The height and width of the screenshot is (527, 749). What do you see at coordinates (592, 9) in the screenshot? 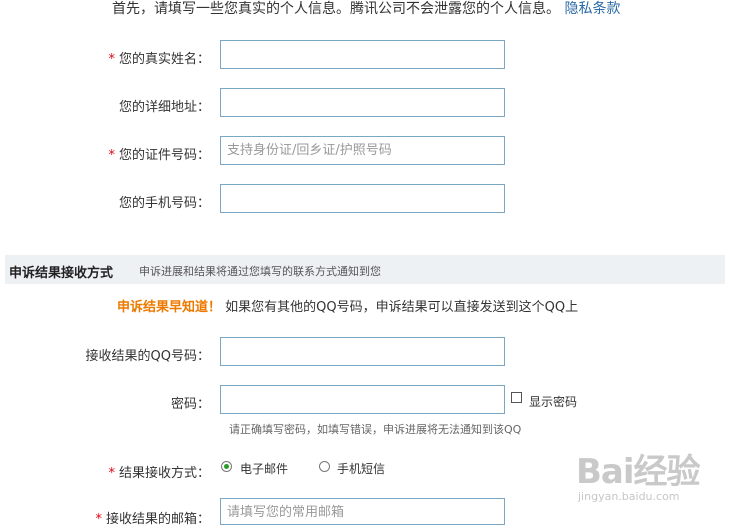
I see `privacy-link: 隐私条款` at bounding box center [592, 9].